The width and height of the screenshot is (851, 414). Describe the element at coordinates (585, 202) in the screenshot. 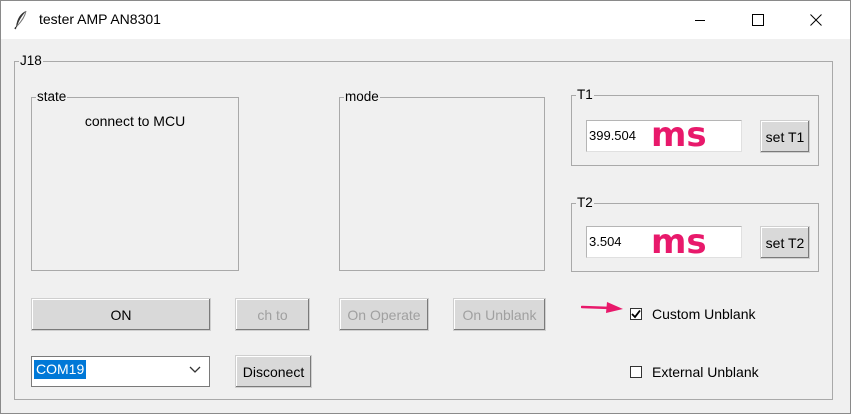

I see `t2-group-label: T2` at that location.